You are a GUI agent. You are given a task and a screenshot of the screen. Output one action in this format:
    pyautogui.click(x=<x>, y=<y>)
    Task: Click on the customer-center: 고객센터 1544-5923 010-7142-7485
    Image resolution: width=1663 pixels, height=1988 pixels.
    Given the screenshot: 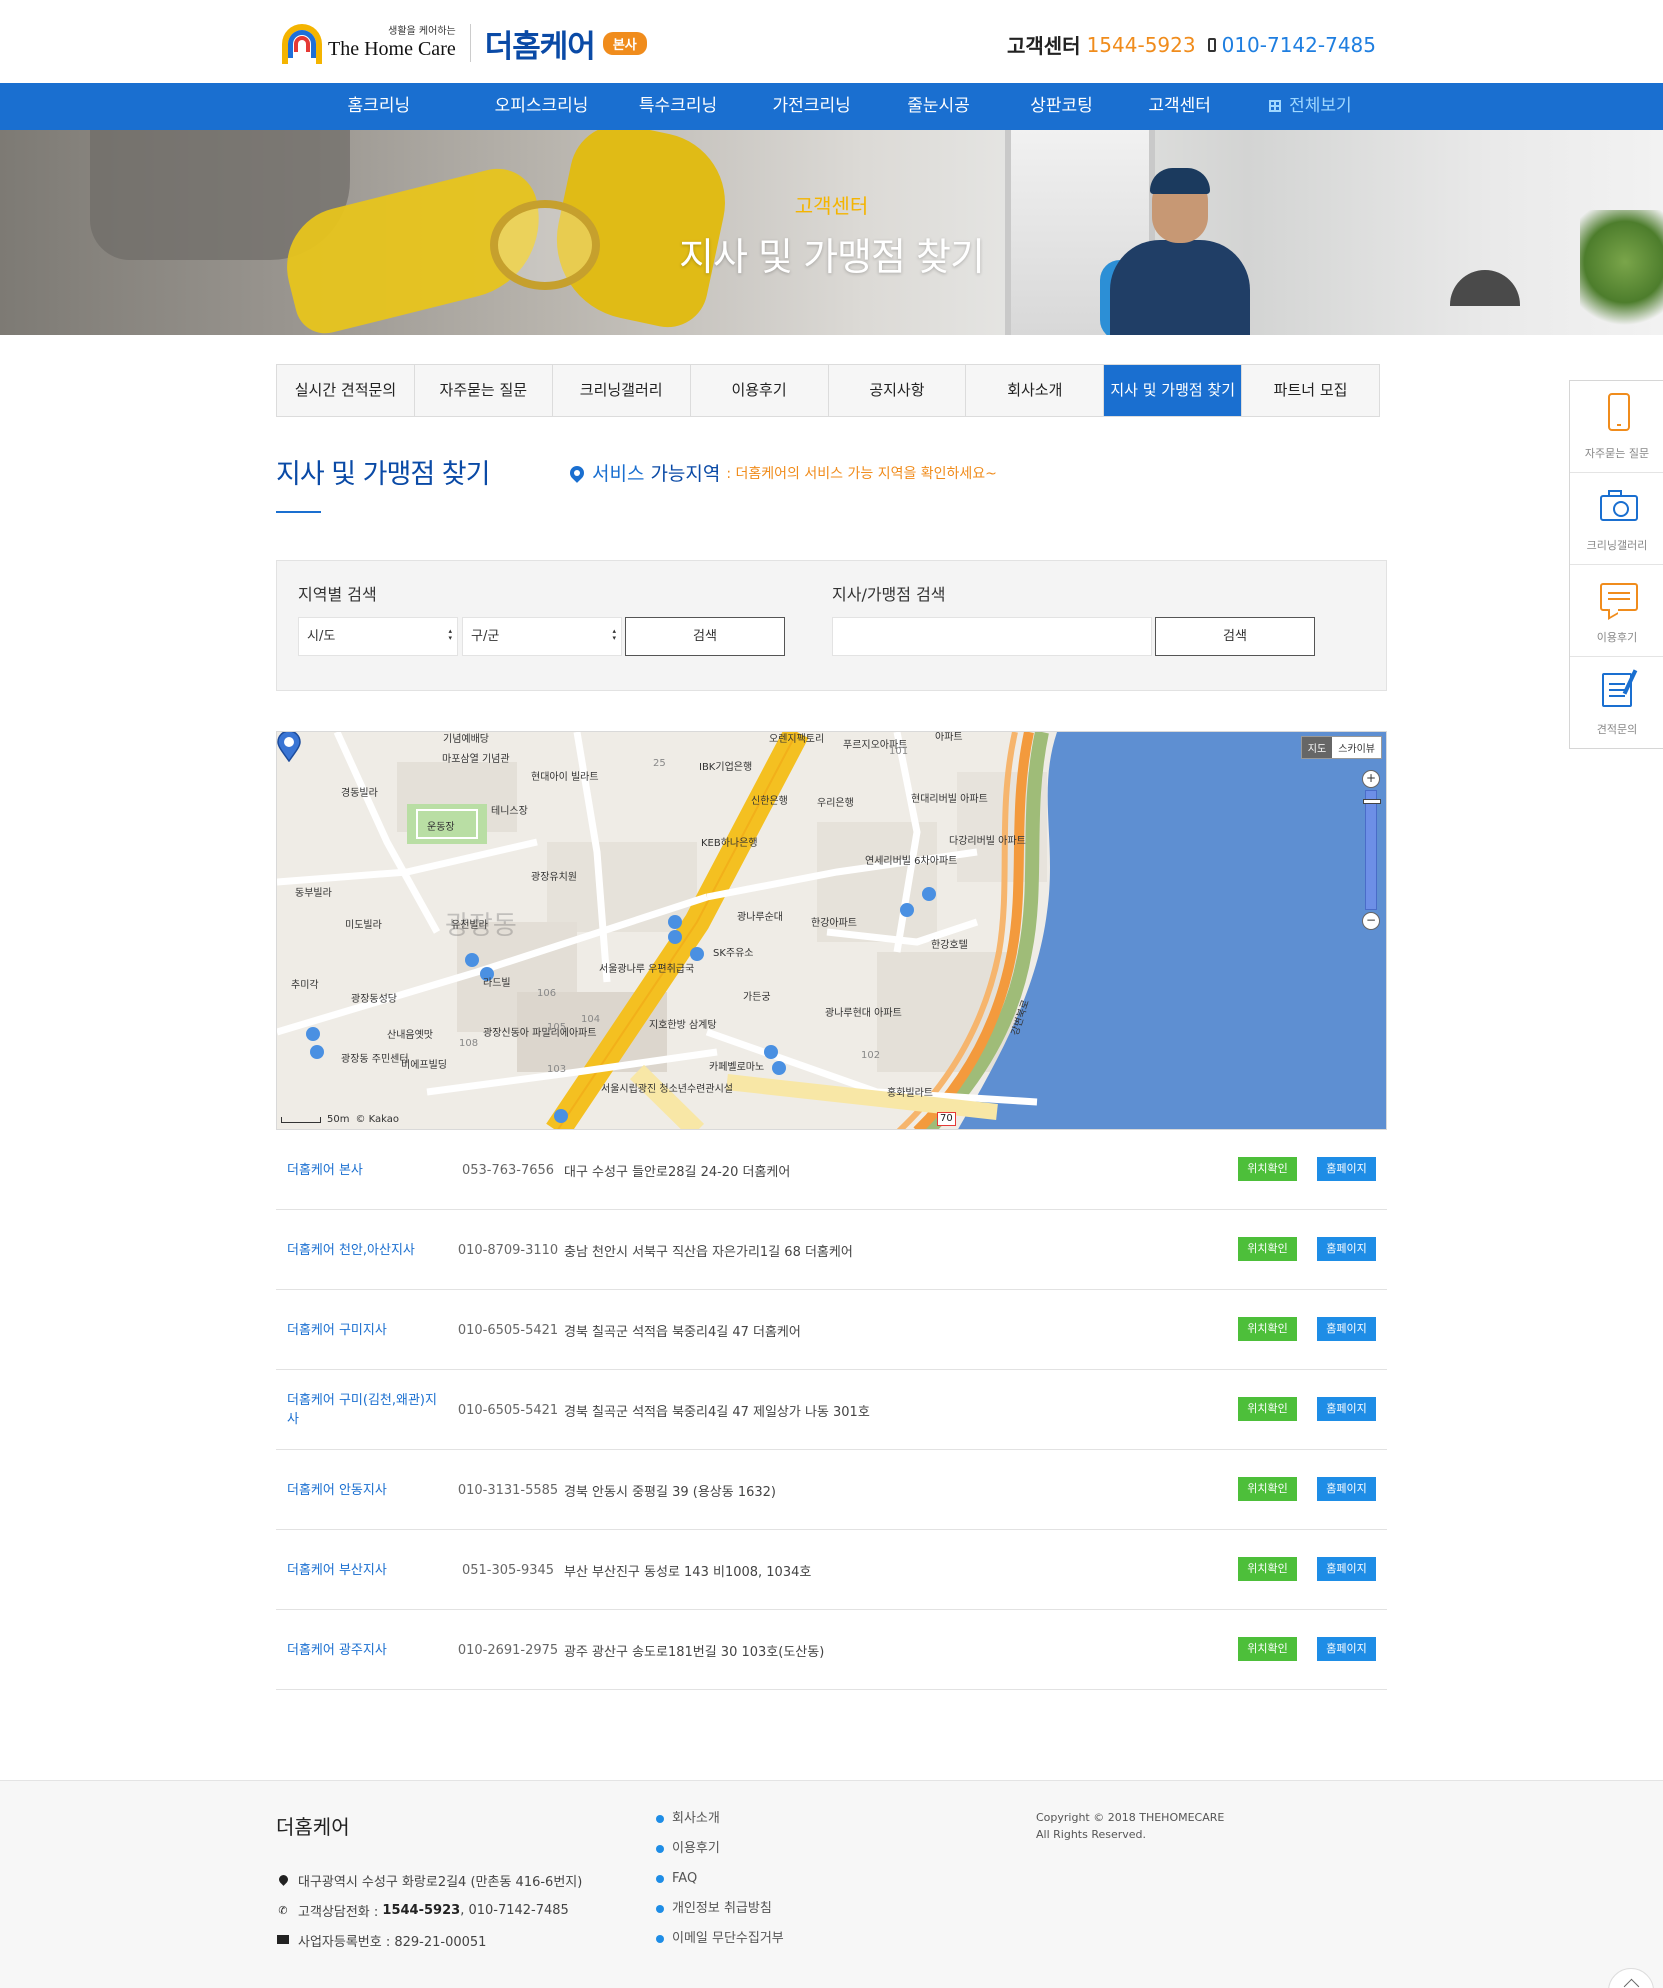 What is the action you would take?
    pyautogui.click(x=1191, y=44)
    